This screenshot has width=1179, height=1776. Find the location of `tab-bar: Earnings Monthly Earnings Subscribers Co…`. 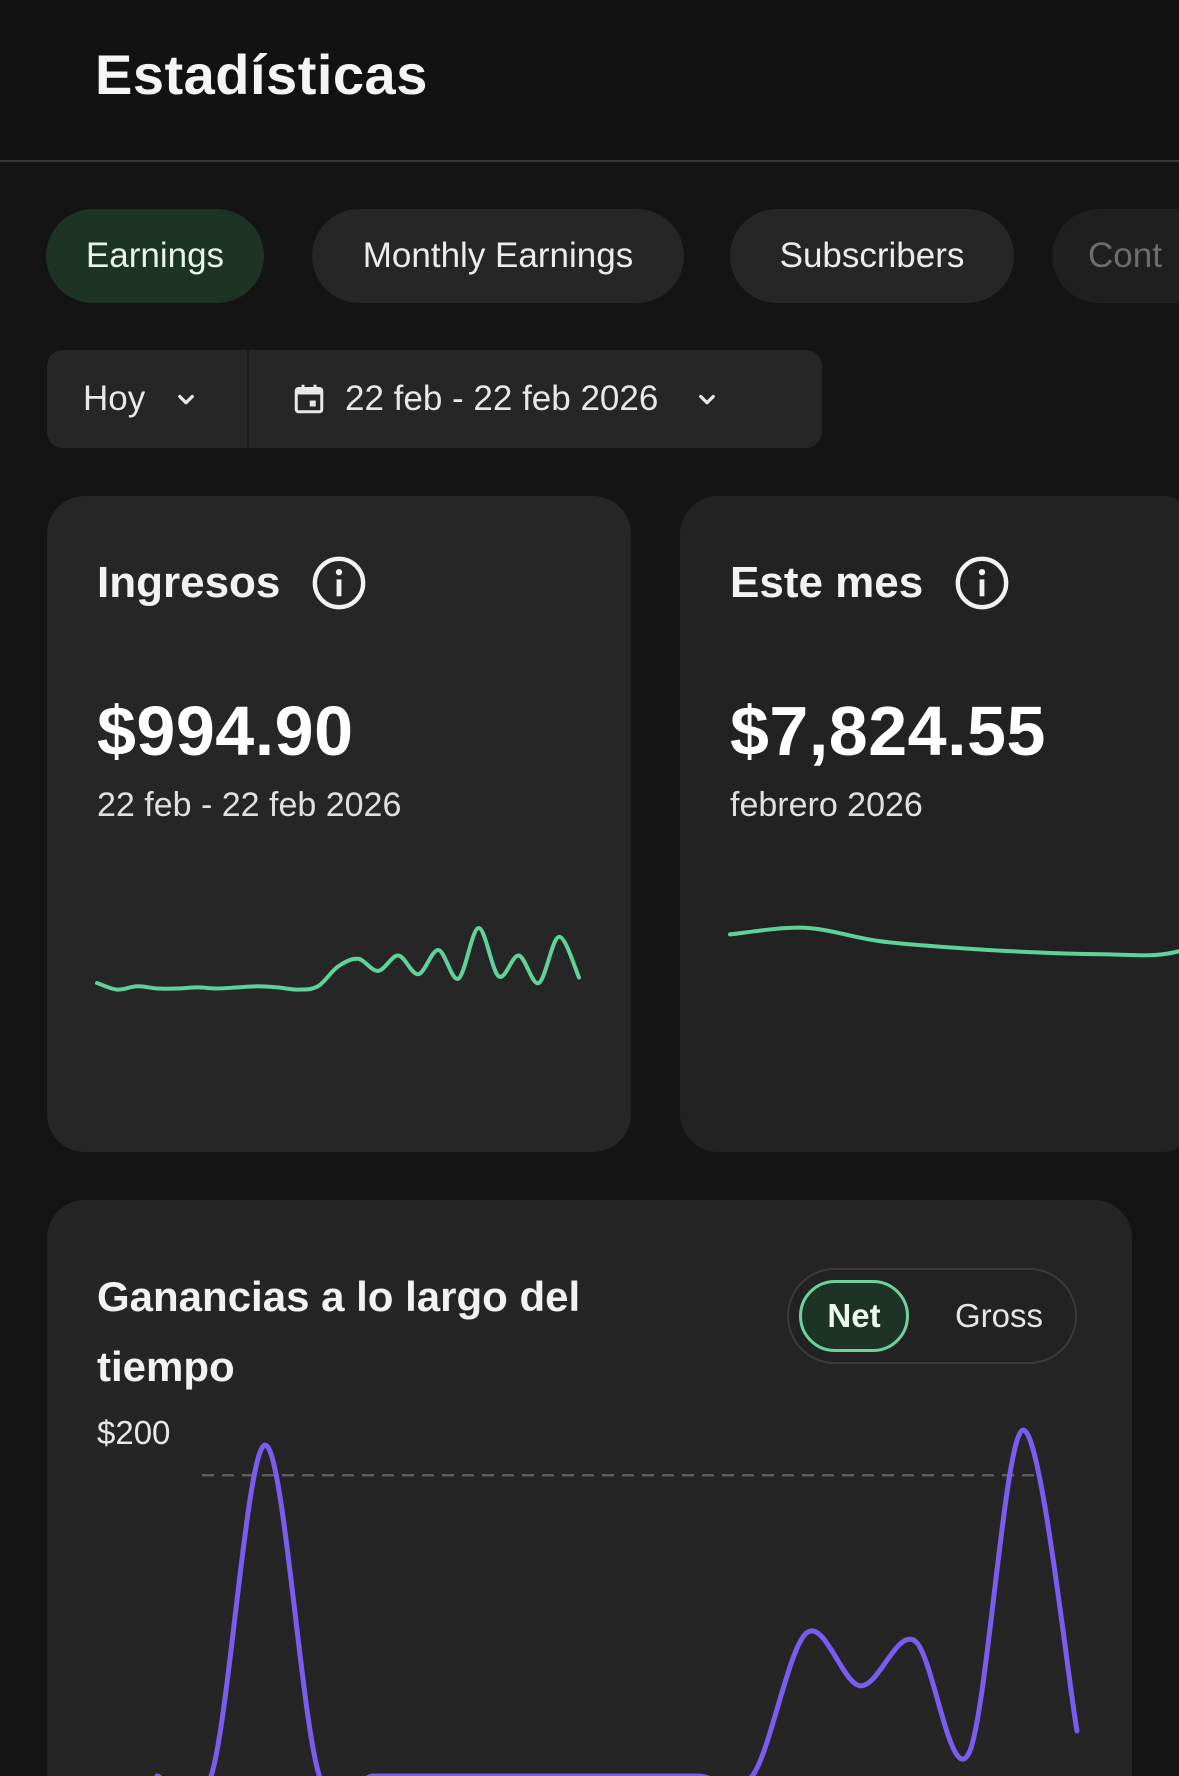

tab-bar: Earnings Monthly Earnings Subscribers Co… is located at coordinates (612, 256).